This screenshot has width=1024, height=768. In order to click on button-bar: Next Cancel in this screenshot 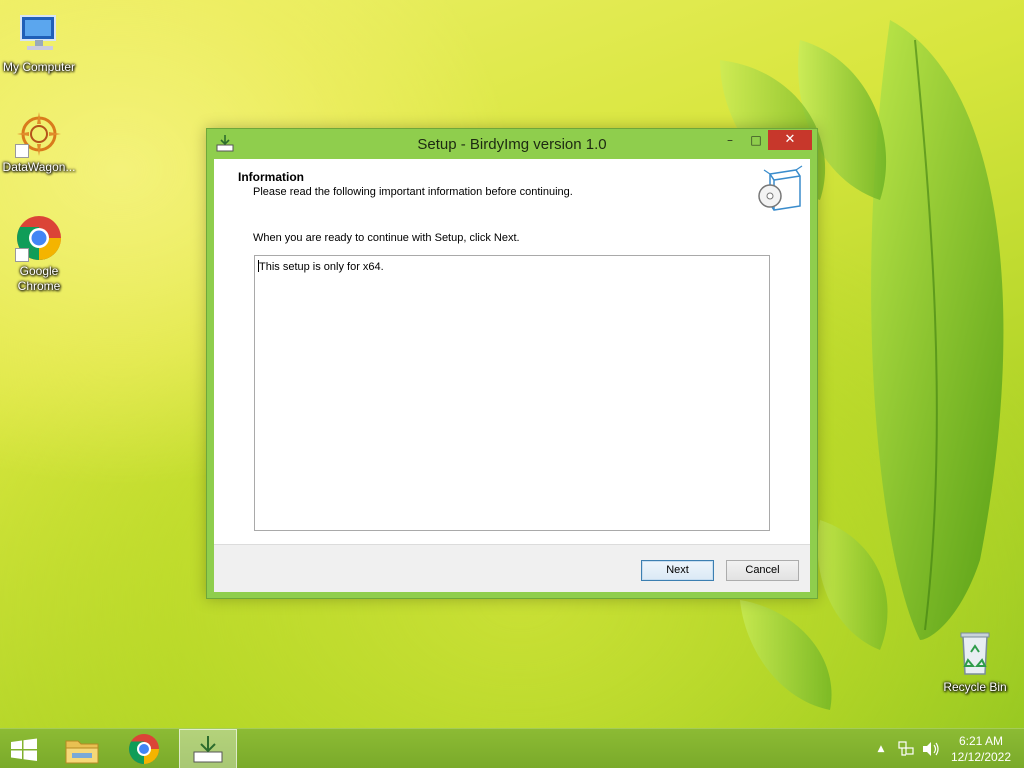, I will do `click(512, 568)`.